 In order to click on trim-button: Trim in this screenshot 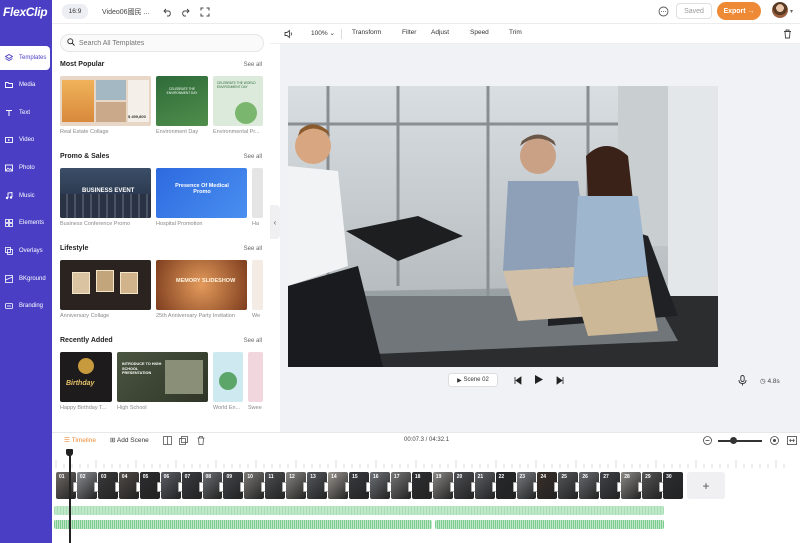, I will do `click(515, 32)`.